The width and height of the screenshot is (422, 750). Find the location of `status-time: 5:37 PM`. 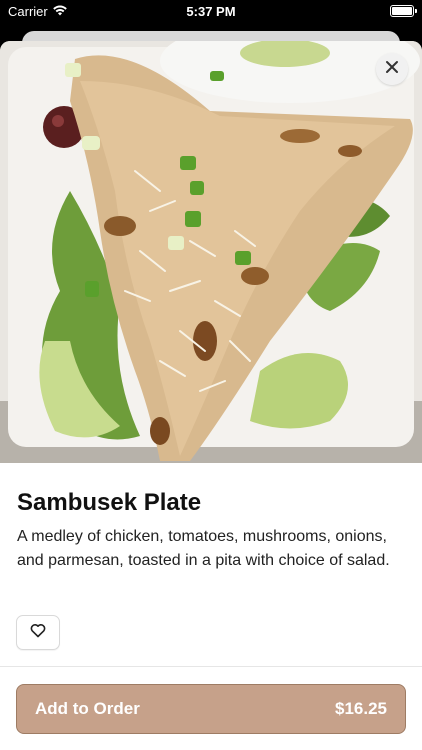

status-time: 5:37 PM is located at coordinates (211, 11).